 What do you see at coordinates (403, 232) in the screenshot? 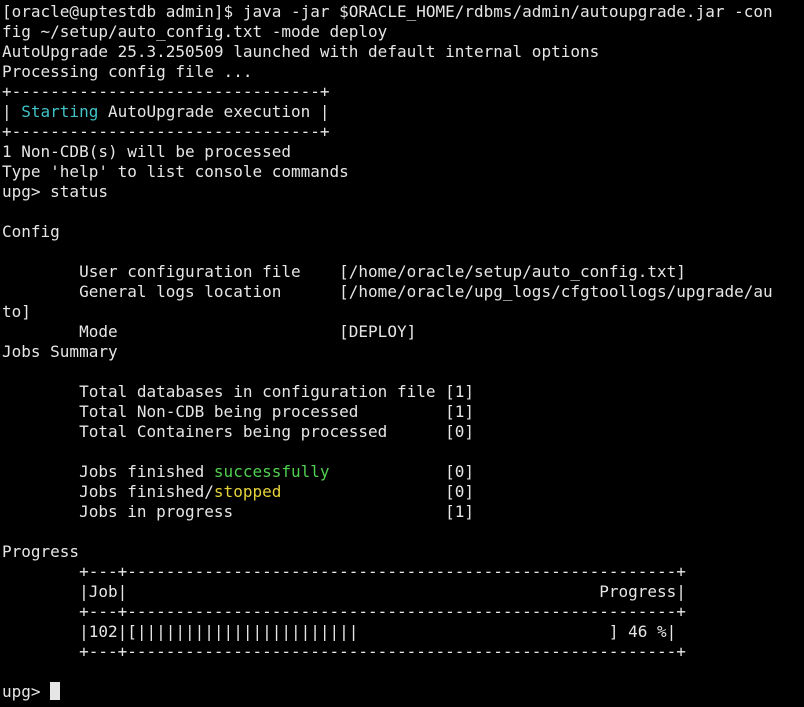
I see `config-heading: Config` at bounding box center [403, 232].